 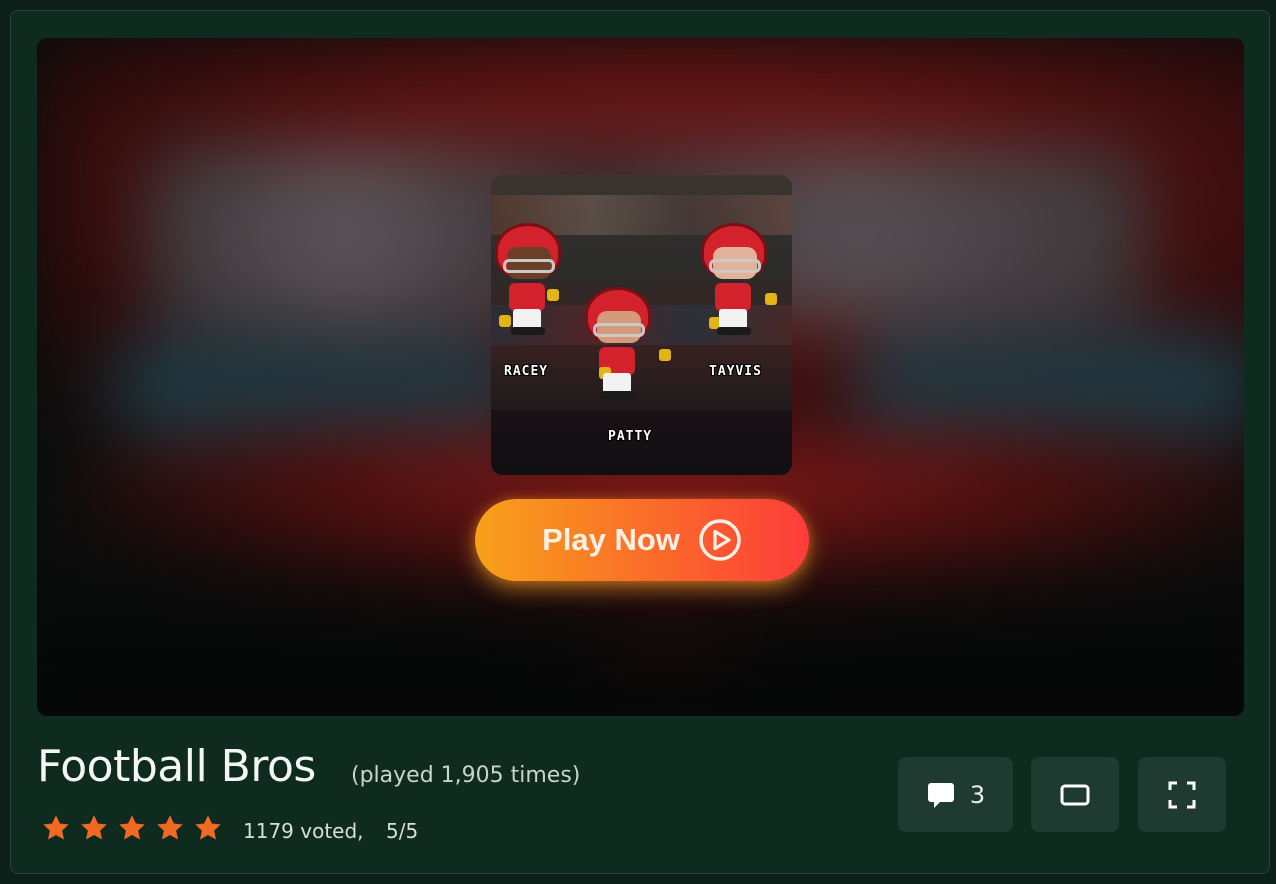 I want to click on rating-stars, so click(x=132, y=828).